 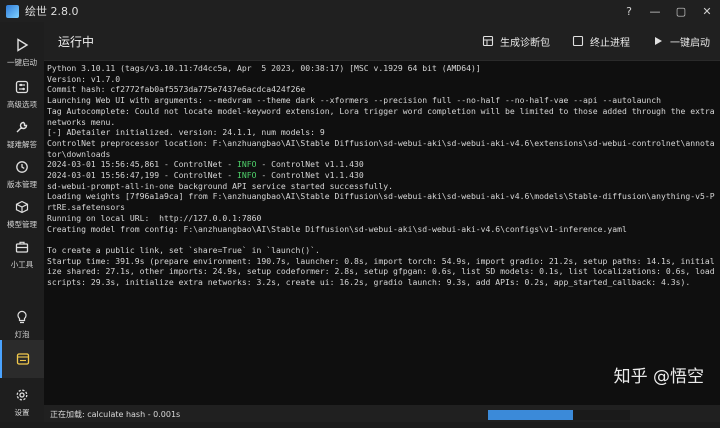 What do you see at coordinates (22, 247) in the screenshot?
I see `toolbox-icon` at bounding box center [22, 247].